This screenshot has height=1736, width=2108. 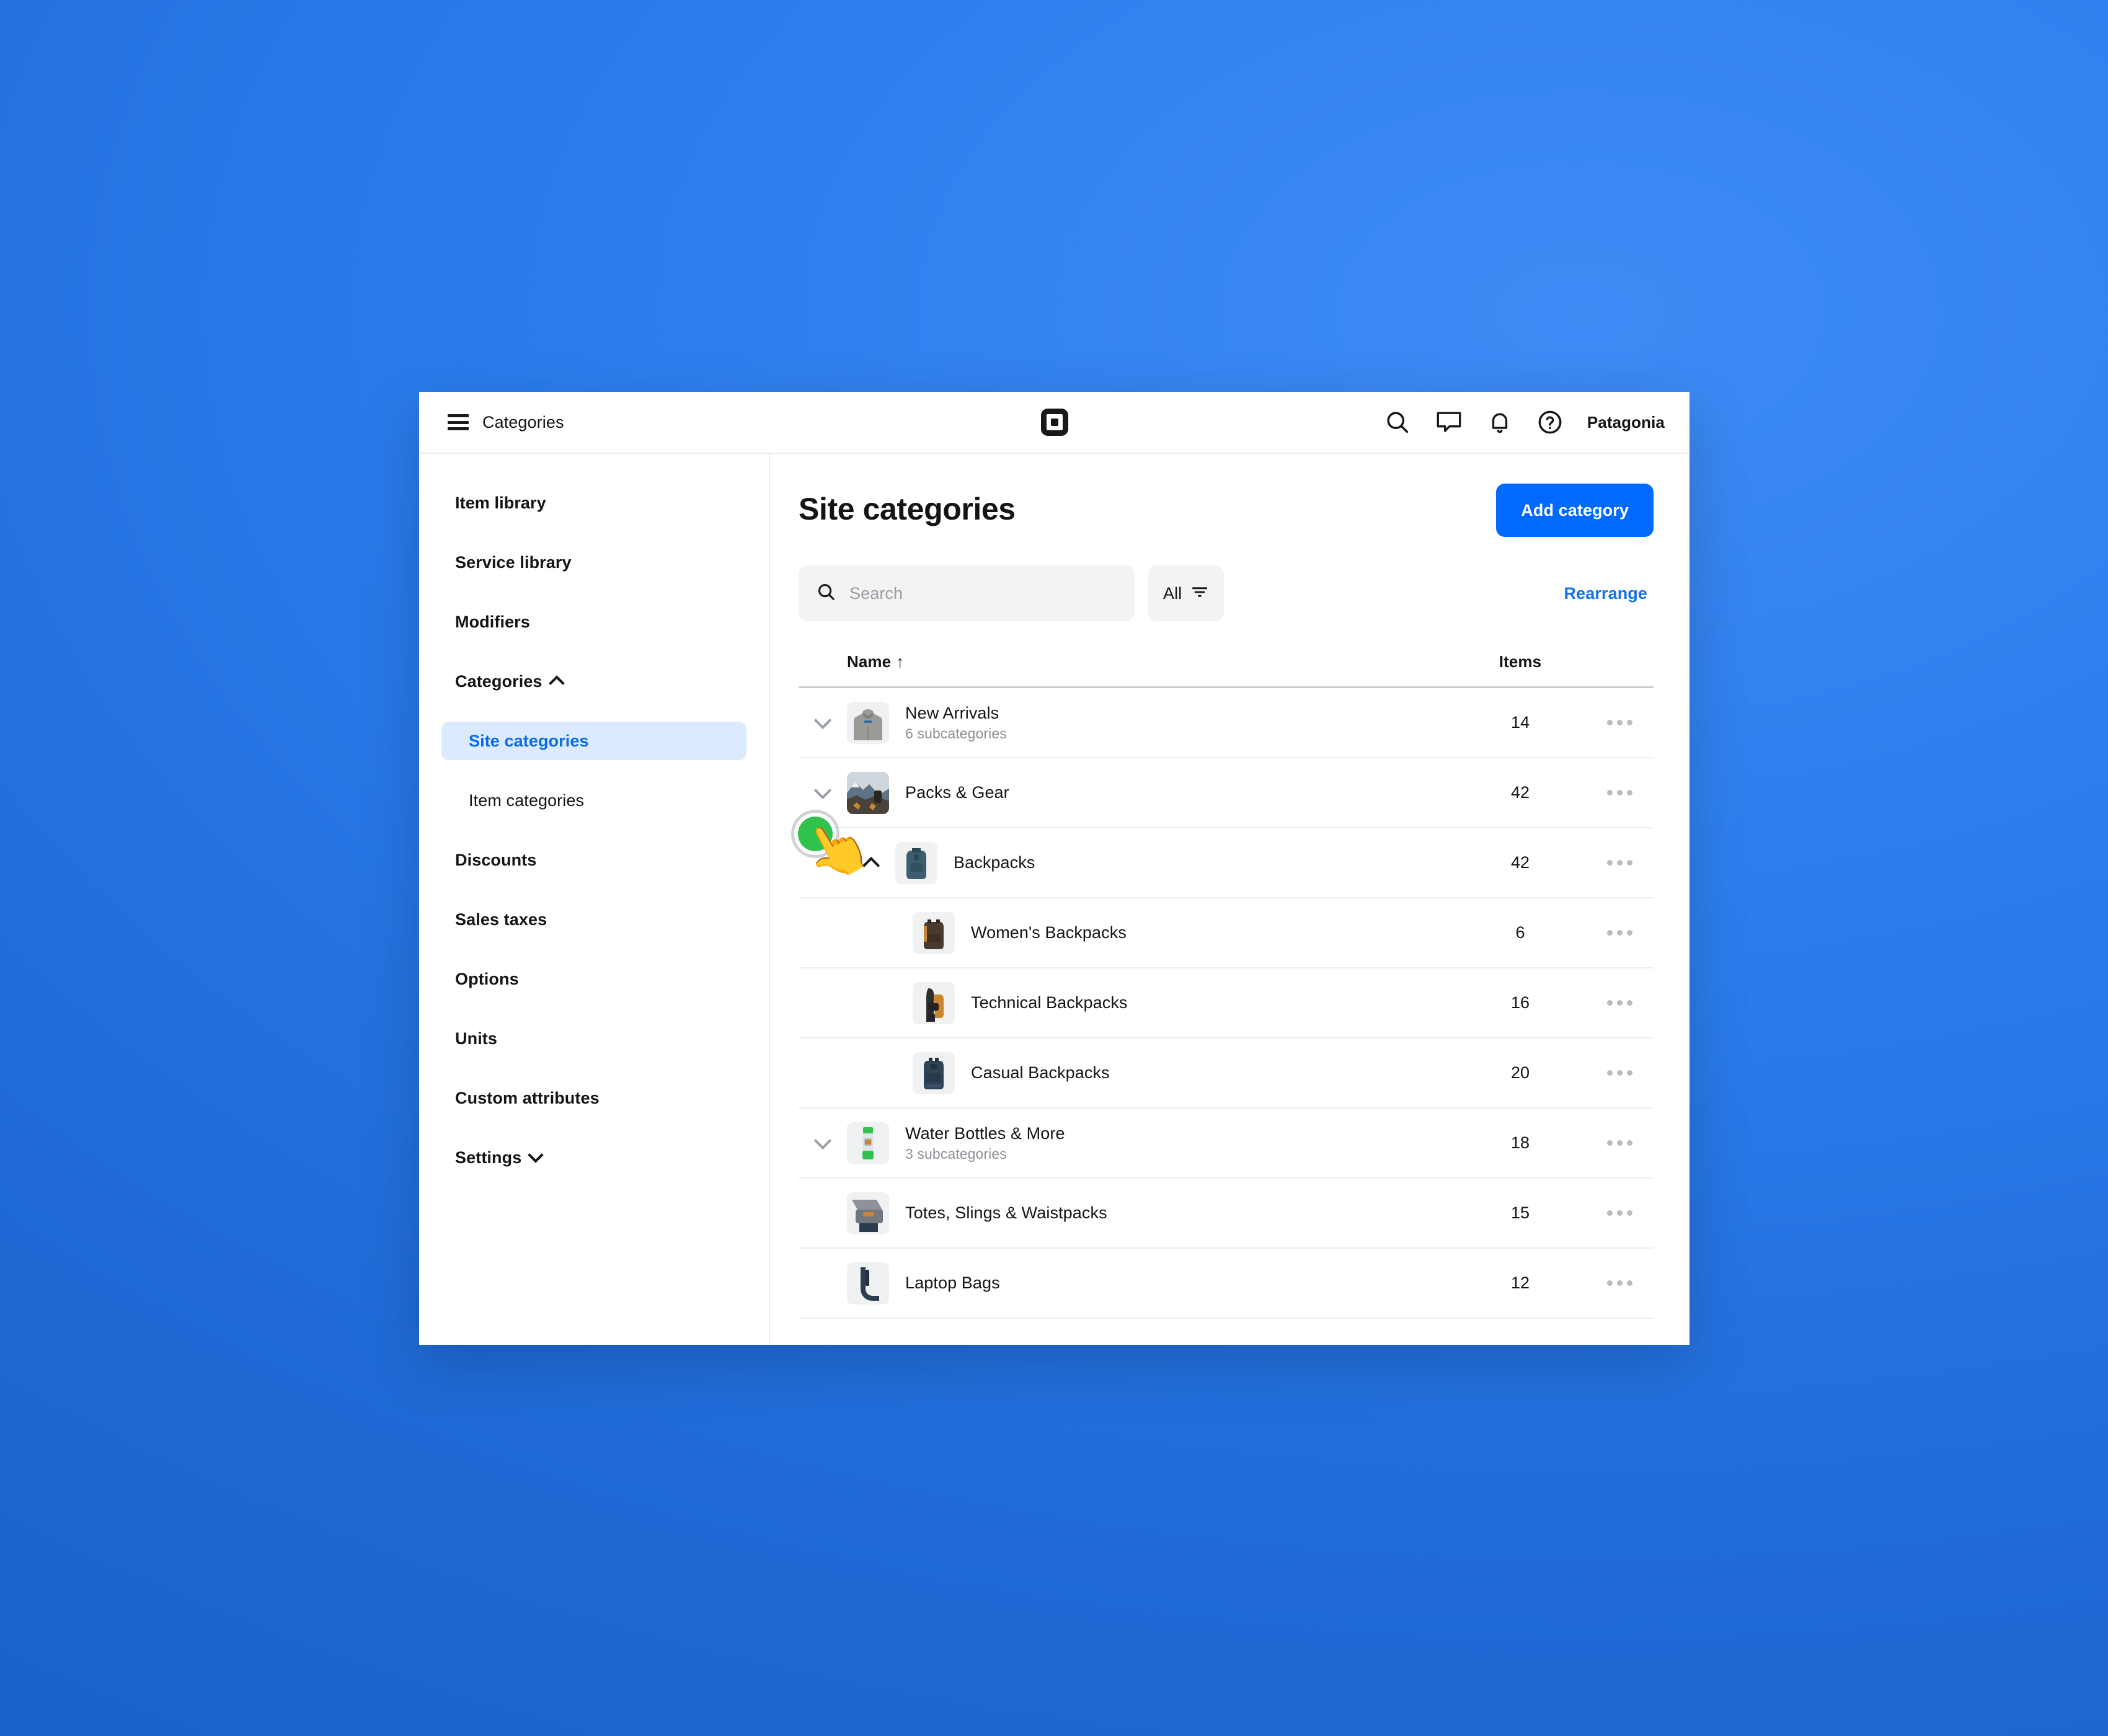 I want to click on category-item-count: 6, so click(x=1520, y=932).